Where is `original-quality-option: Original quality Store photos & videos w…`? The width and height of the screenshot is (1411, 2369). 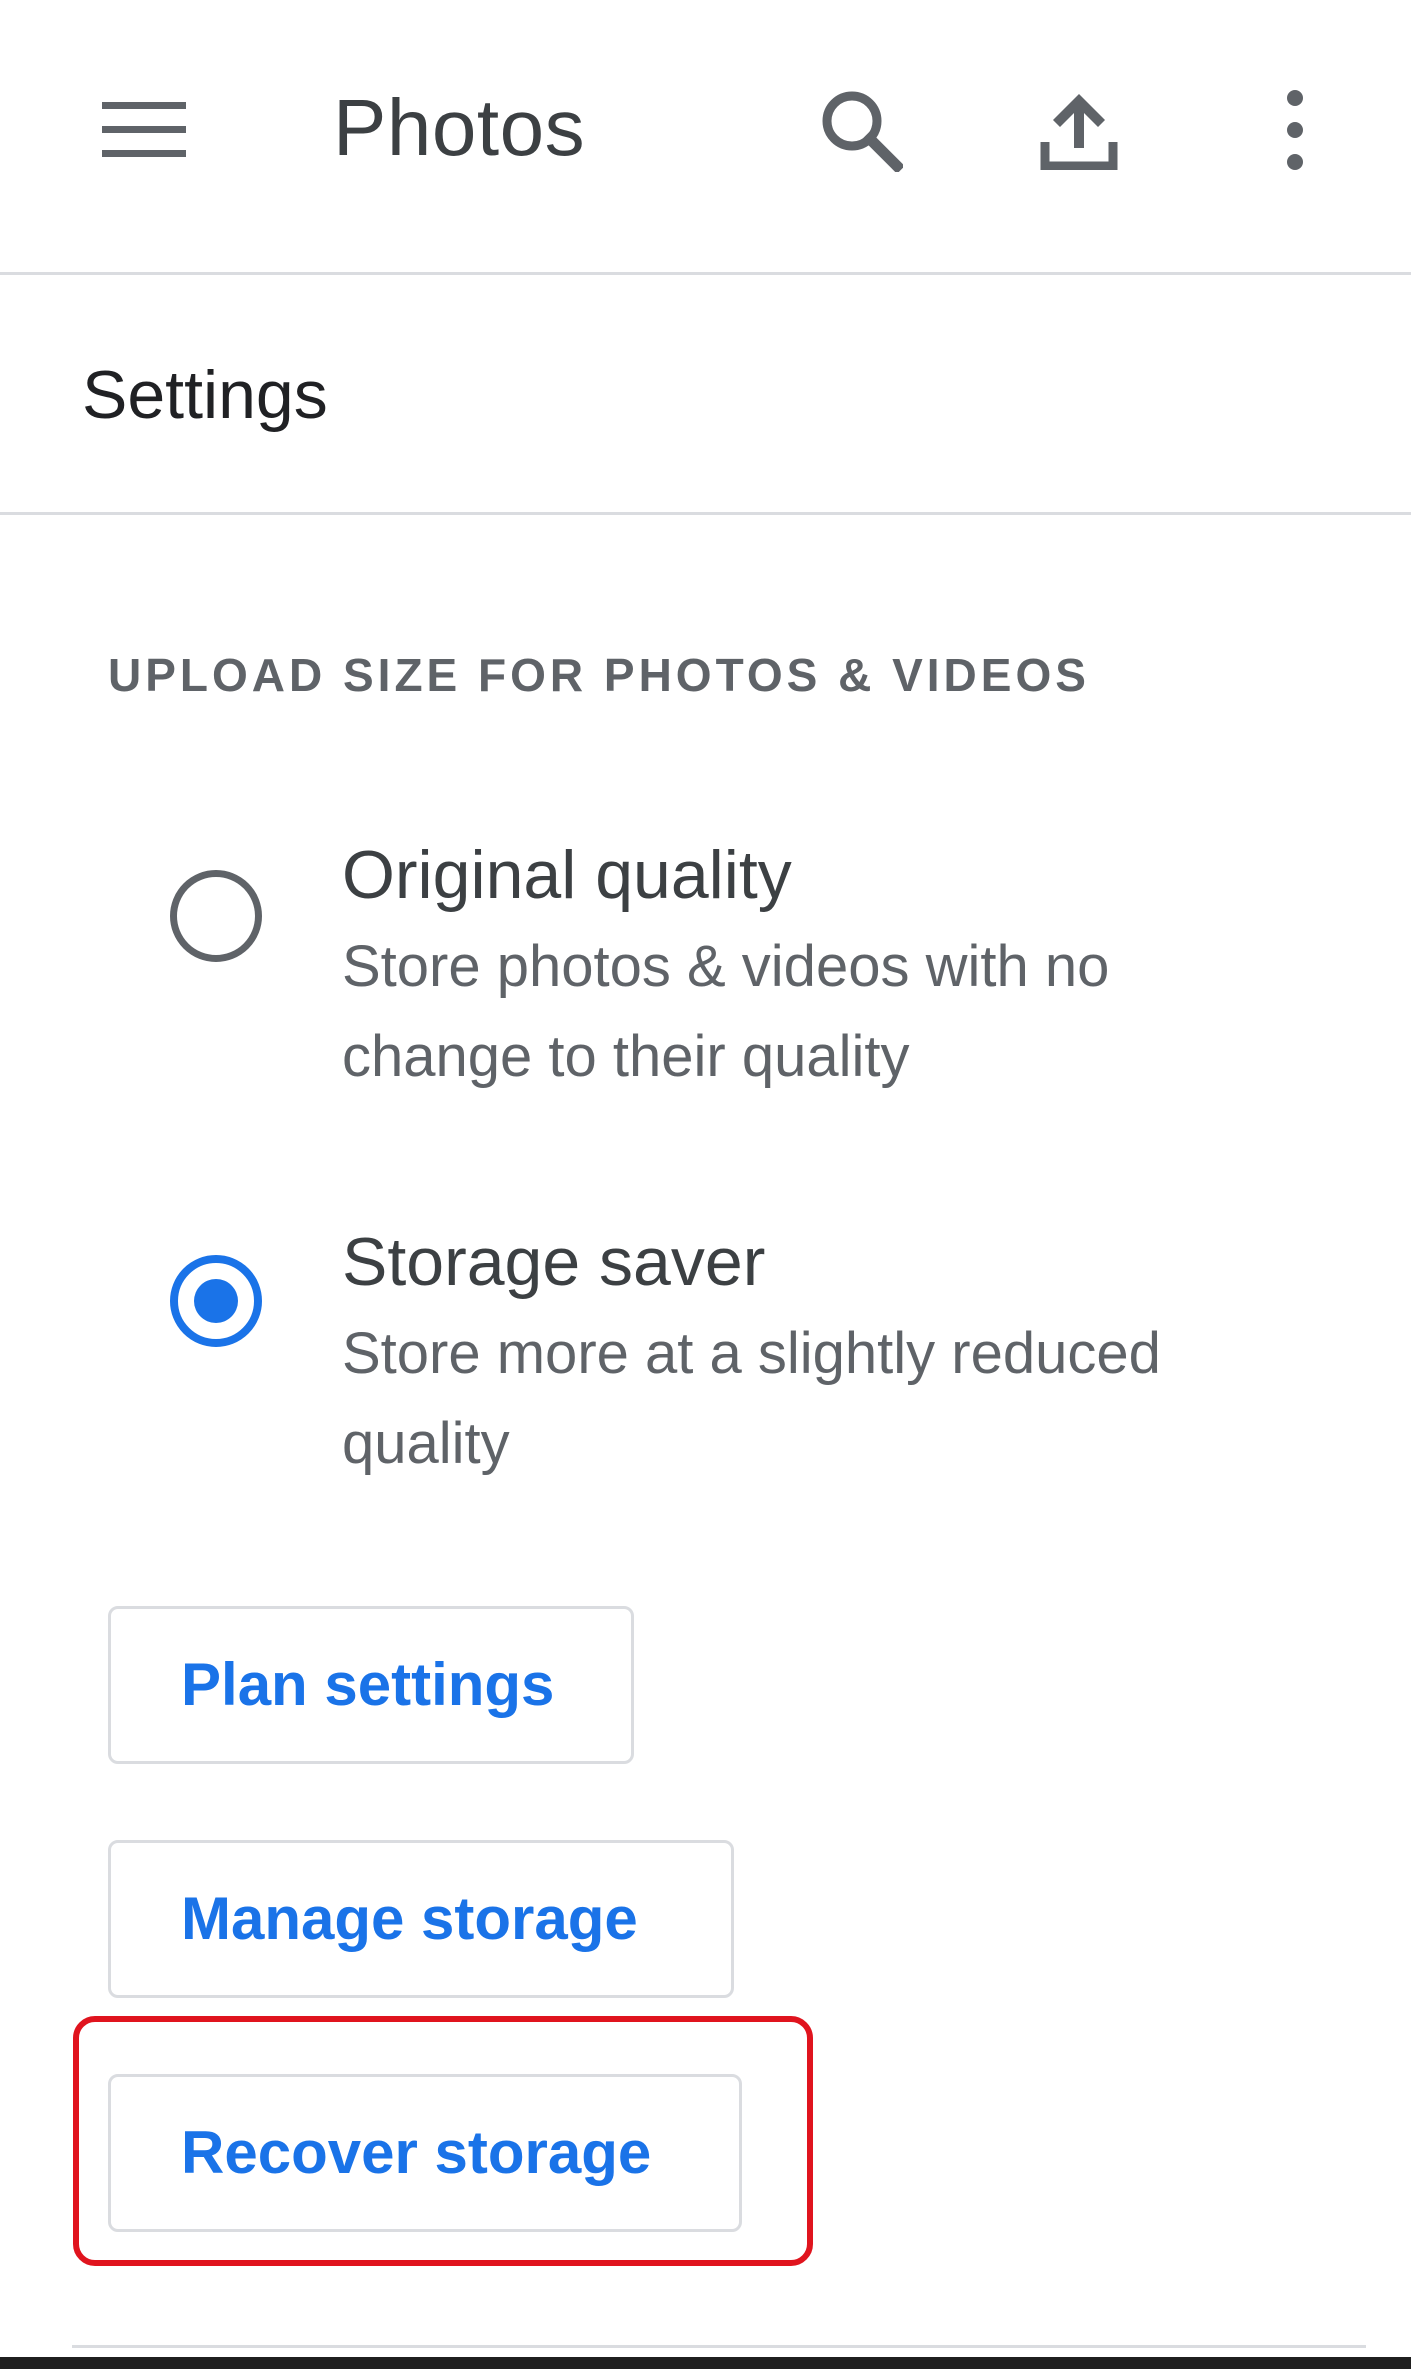
original-quality-option: Original quality Store photos & videos w… is located at coordinates (705, 980).